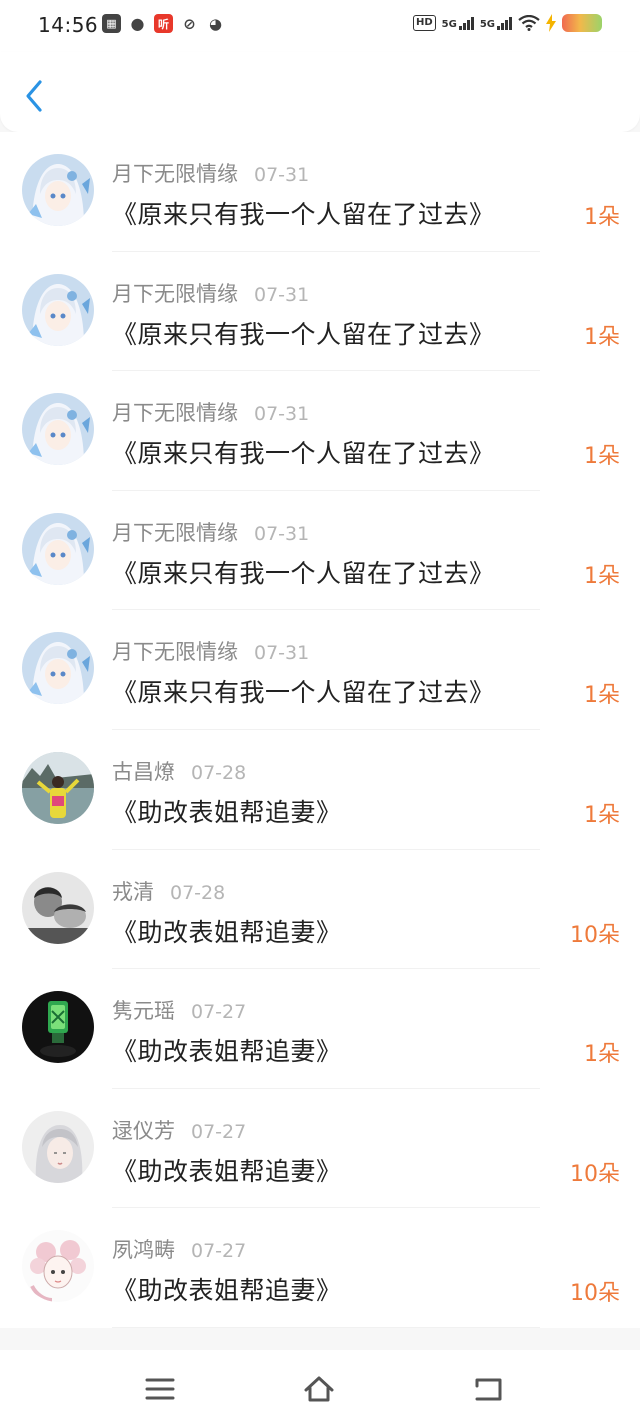  Describe the element at coordinates (320, 1029) in the screenshot. I see `list-item: 隽元瑶 07-27 《助改表姐帮追妻》 1朵` at that location.